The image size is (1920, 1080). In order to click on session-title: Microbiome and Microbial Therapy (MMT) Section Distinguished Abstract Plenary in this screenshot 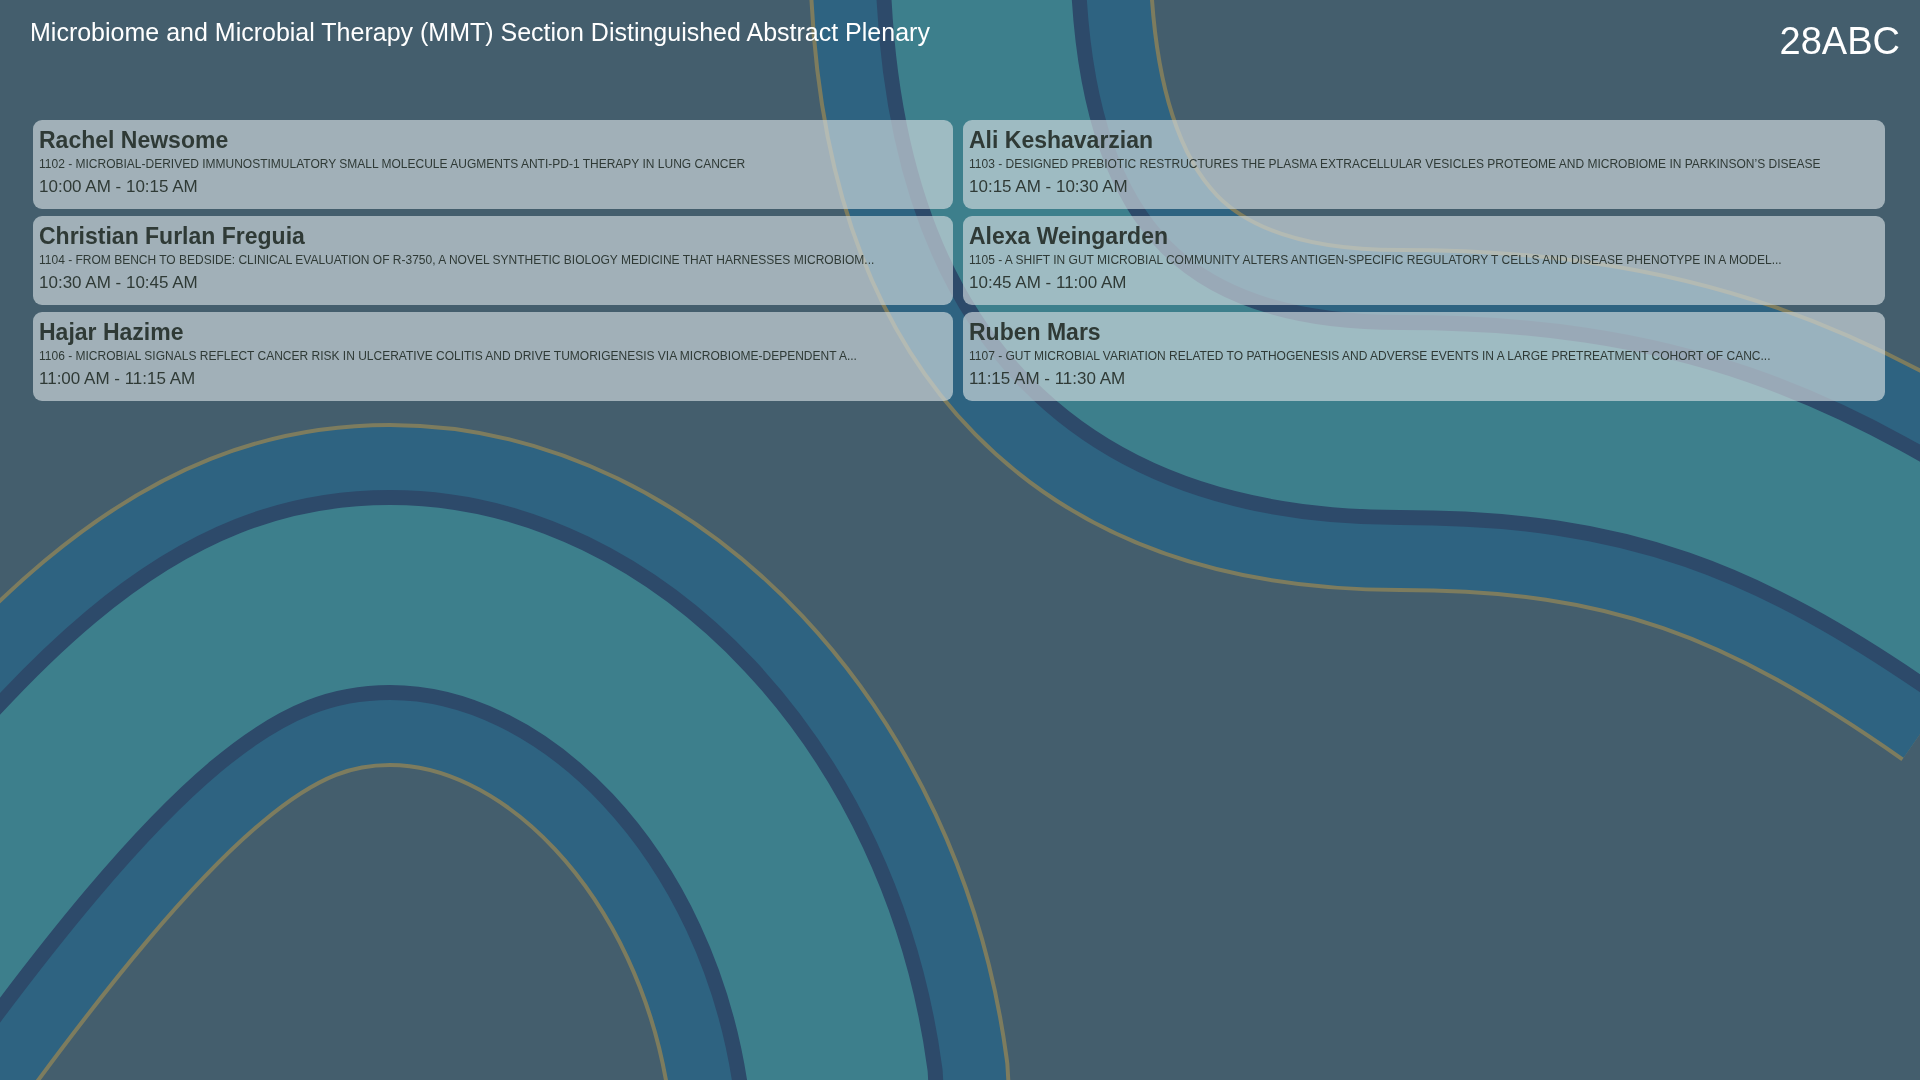, I will do `click(480, 32)`.